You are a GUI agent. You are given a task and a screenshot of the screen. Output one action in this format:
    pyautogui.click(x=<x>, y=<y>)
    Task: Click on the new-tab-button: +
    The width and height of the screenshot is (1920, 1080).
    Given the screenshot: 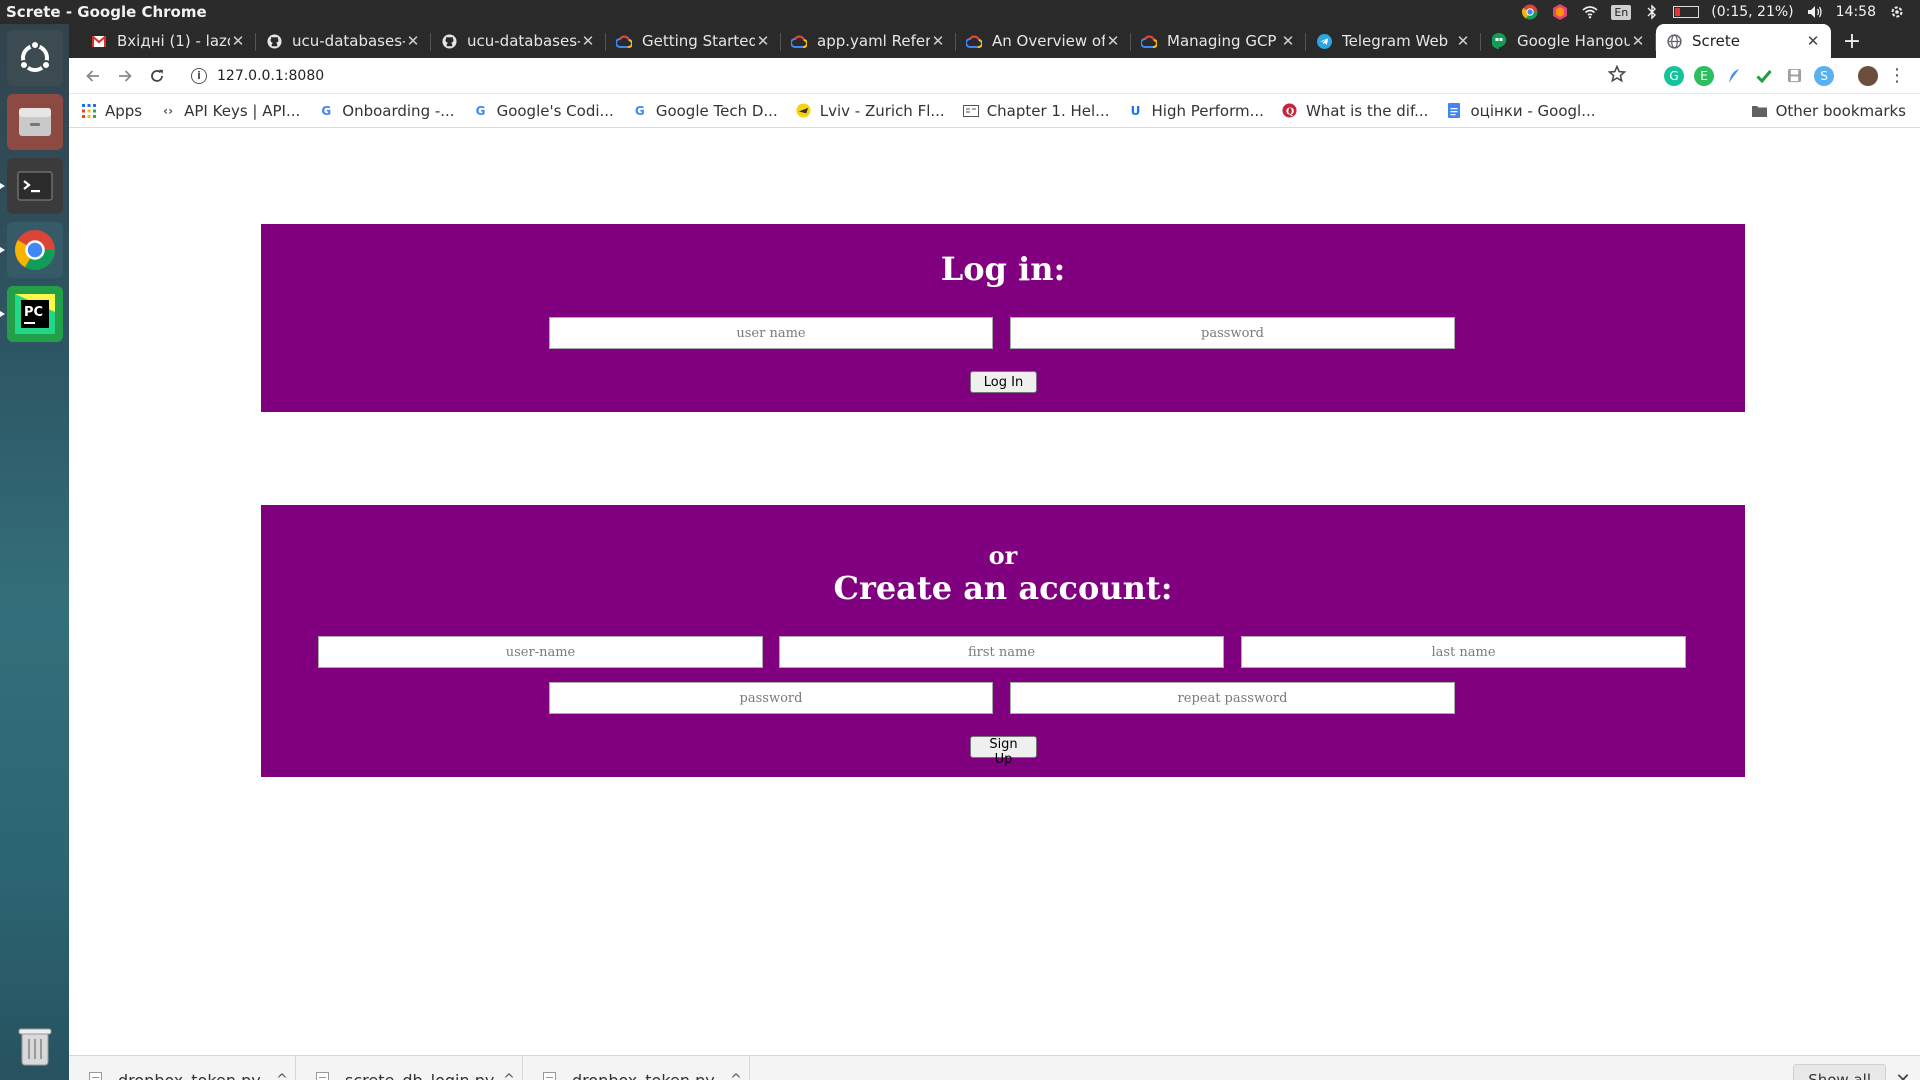 What is the action you would take?
    pyautogui.click(x=1852, y=41)
    